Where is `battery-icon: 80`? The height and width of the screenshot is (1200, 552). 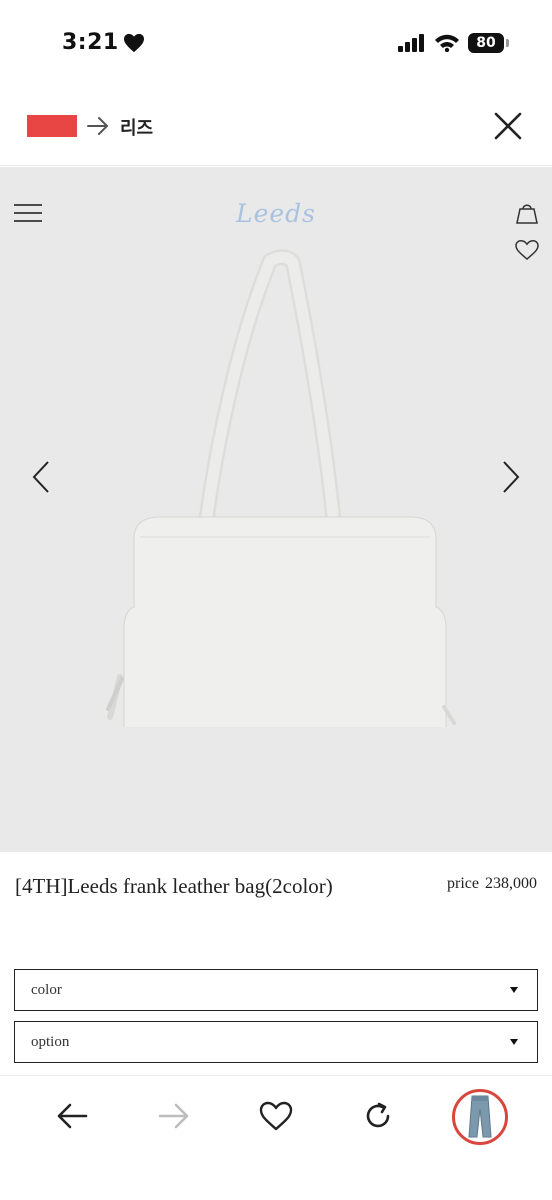
battery-icon: 80 is located at coordinates (488, 43).